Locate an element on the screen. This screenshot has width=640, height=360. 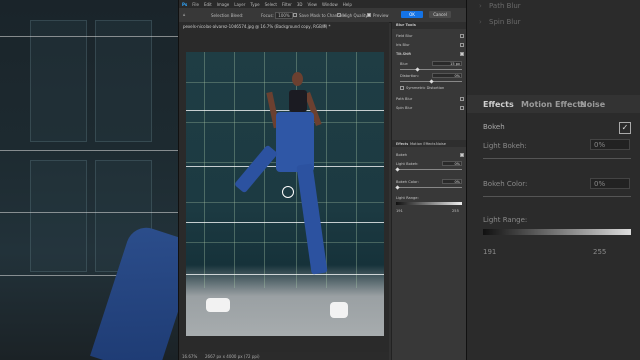
focus-label: Focus: is located at coordinates (267, 15).